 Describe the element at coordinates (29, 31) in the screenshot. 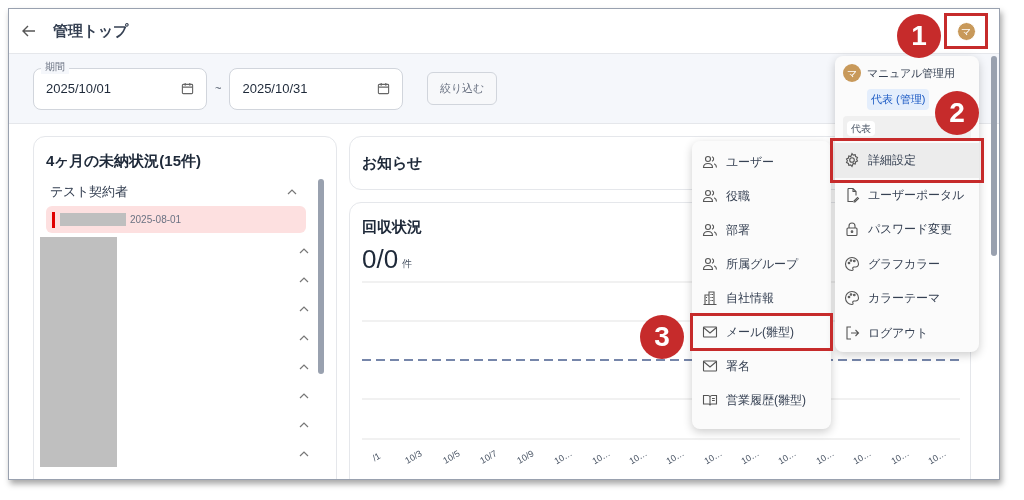

I see `back-arrow-icon` at that location.